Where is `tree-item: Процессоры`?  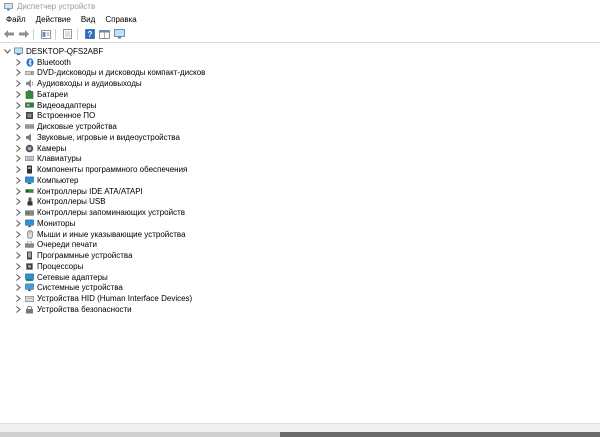
tree-item: Процессоры is located at coordinates (48, 266).